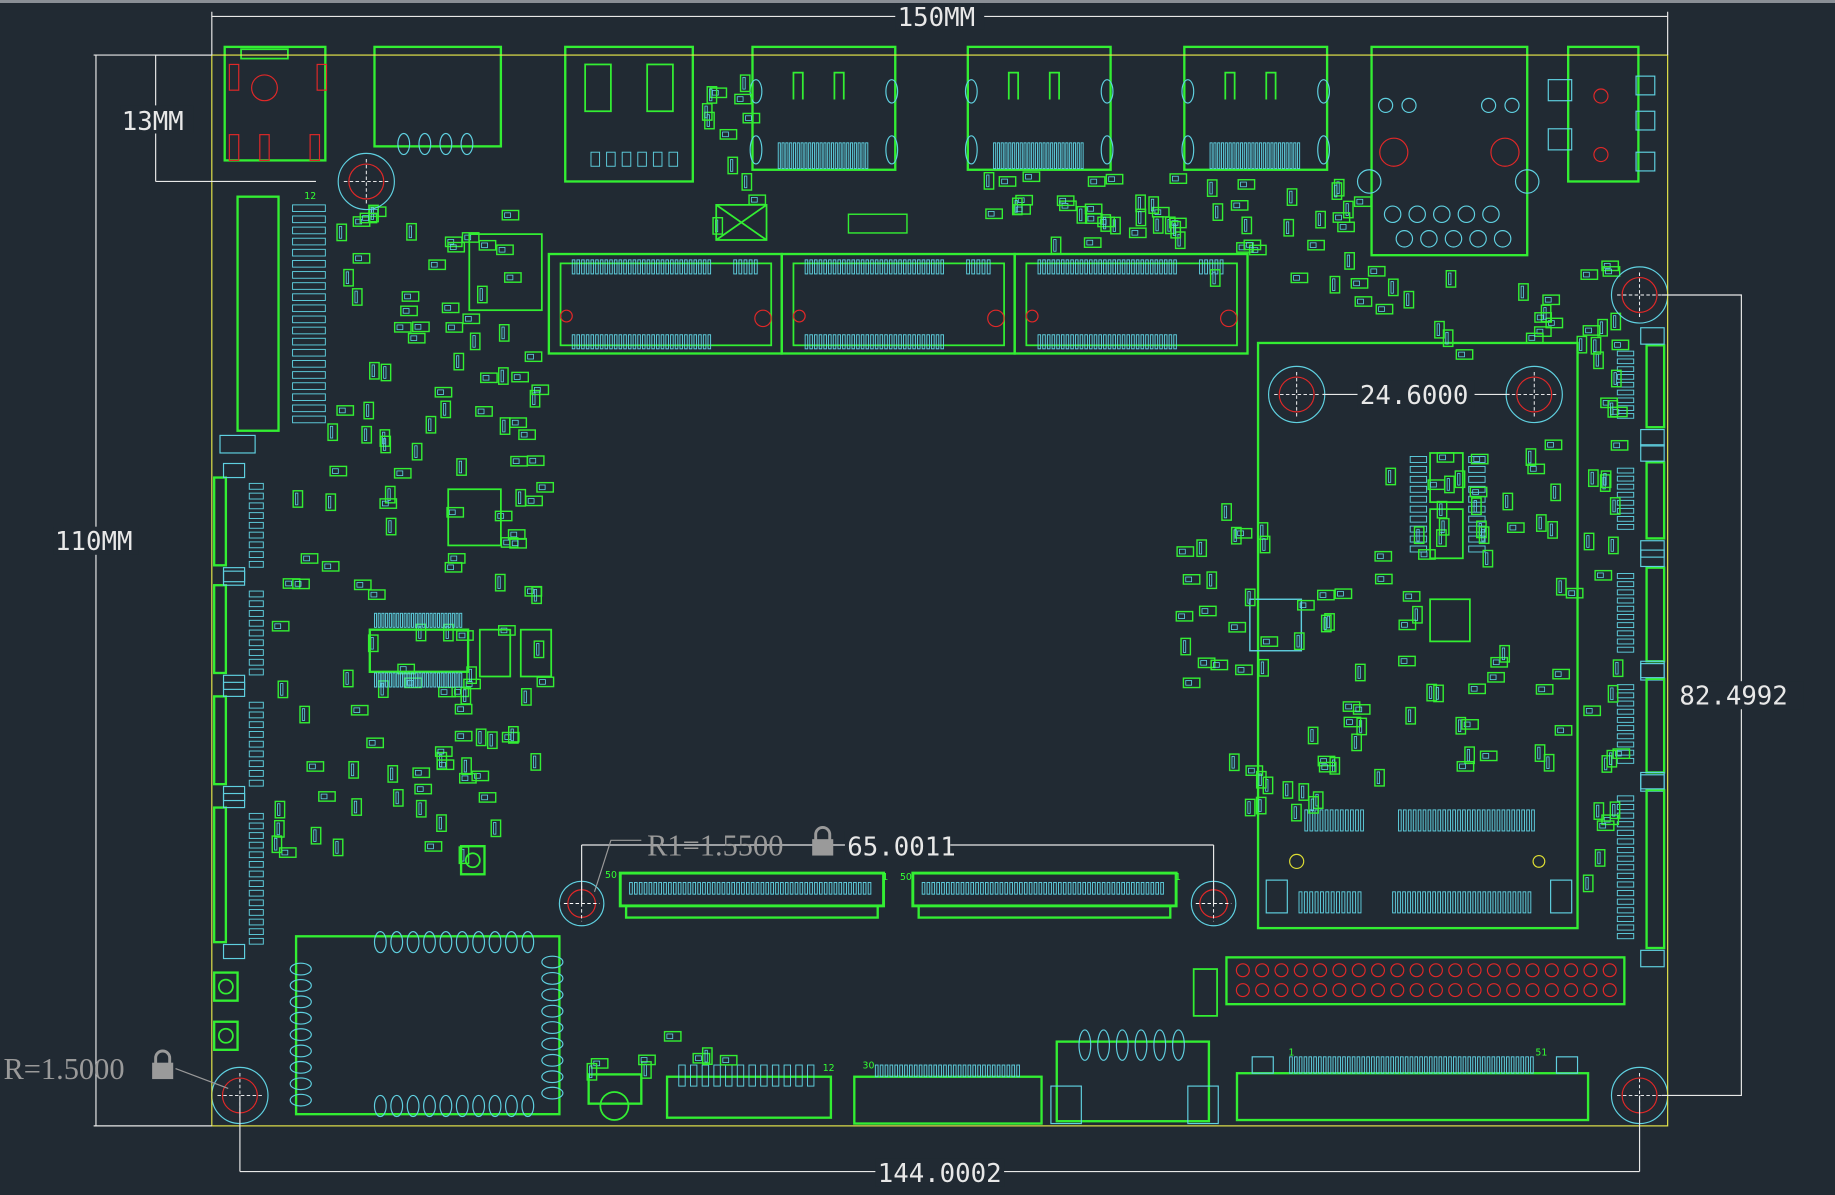  Describe the element at coordinates (225, 1035) in the screenshot. I see `antenna-connector` at that location.